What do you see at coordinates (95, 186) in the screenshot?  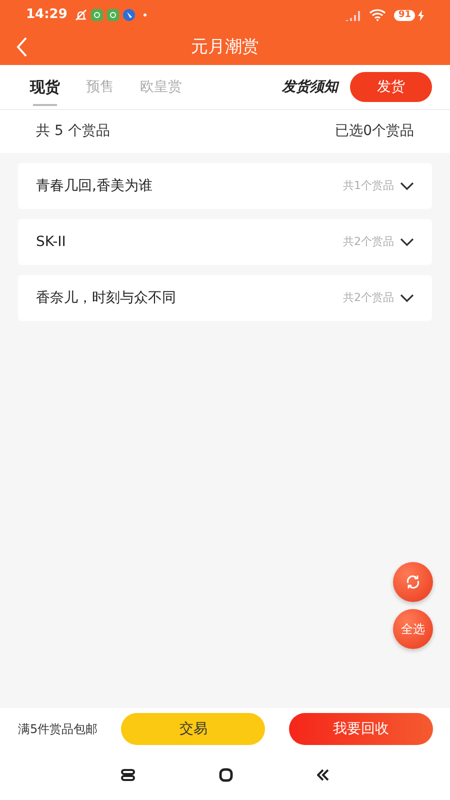 I see `group-name: 青春几回,香美为谁` at bounding box center [95, 186].